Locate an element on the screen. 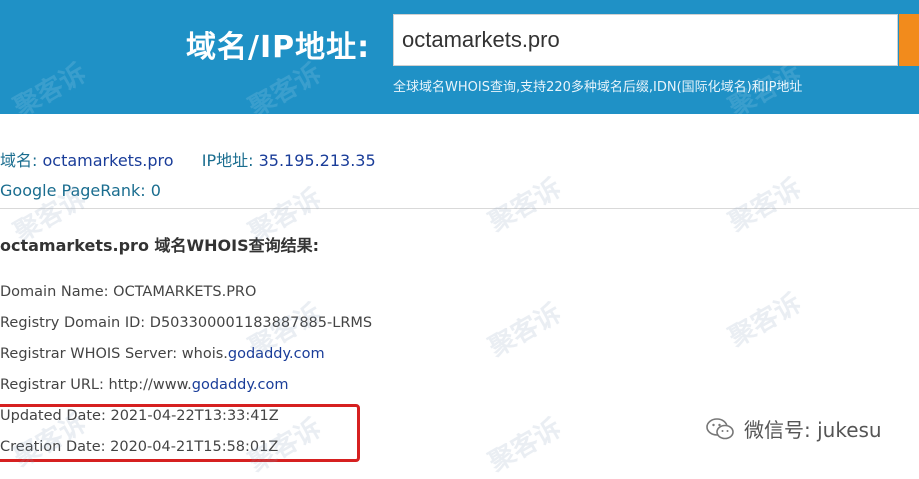 The image size is (919, 479). divider is located at coordinates (459, 208).